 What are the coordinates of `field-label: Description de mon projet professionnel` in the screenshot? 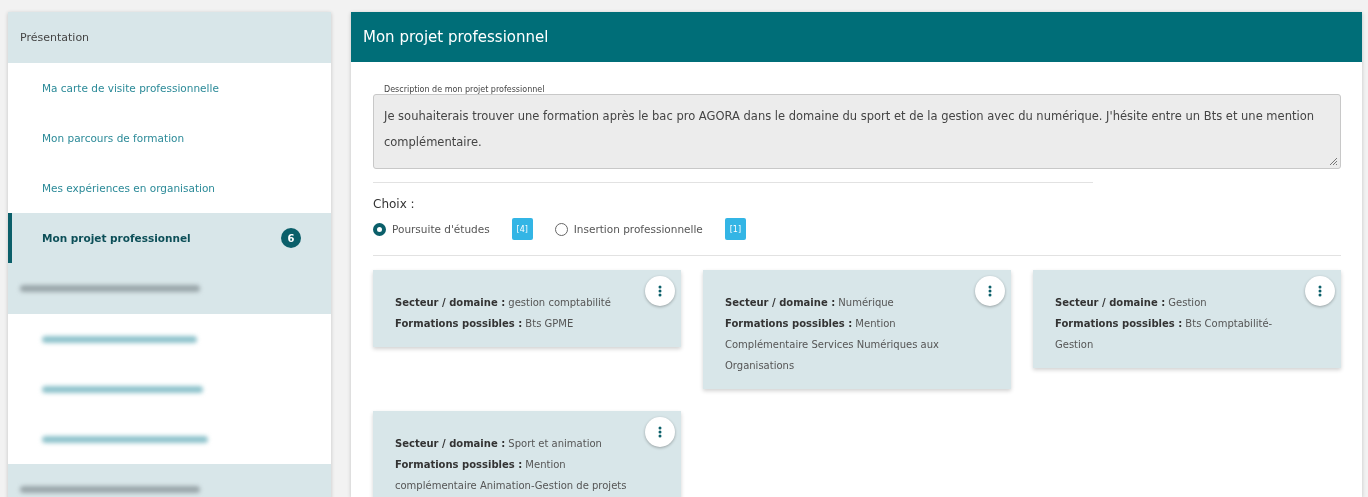 It's located at (464, 90).